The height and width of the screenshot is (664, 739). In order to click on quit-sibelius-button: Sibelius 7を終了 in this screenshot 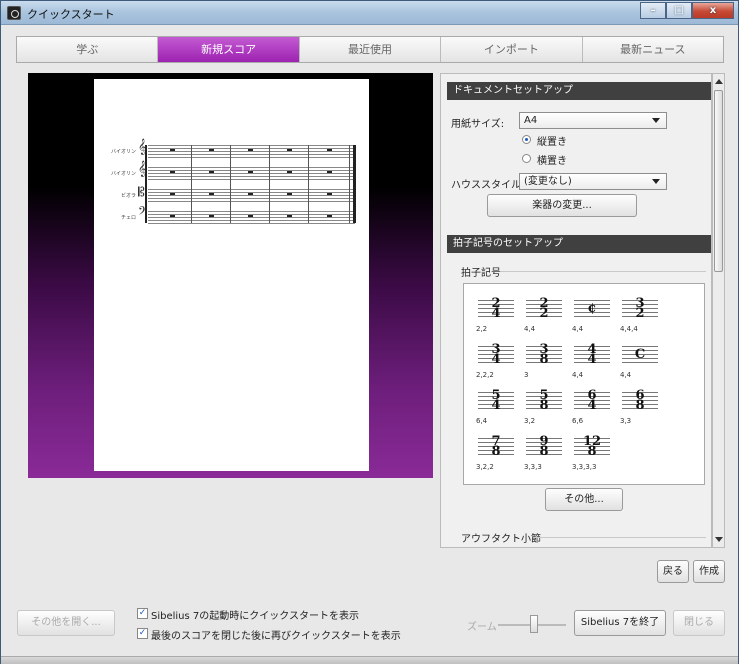, I will do `click(620, 623)`.